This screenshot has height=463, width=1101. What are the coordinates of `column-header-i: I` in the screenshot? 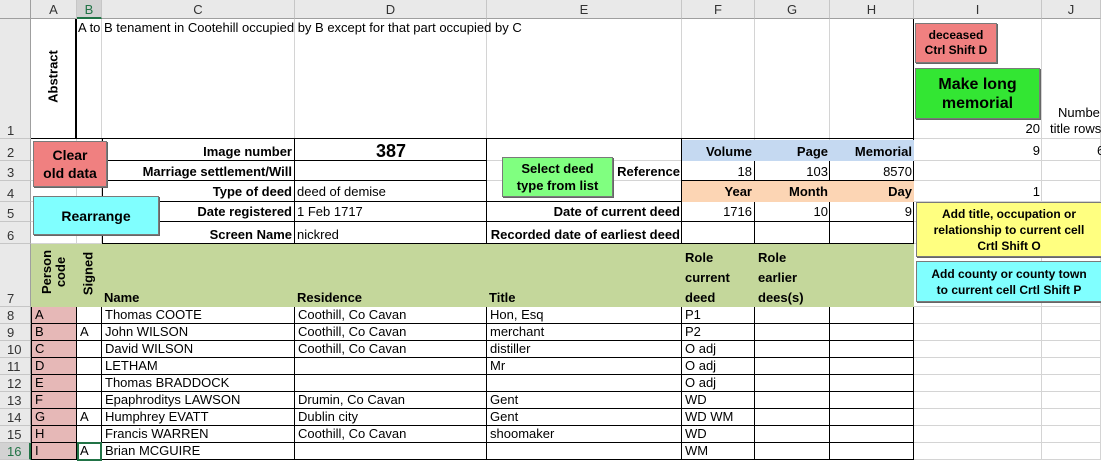 It's located at (978, 9).